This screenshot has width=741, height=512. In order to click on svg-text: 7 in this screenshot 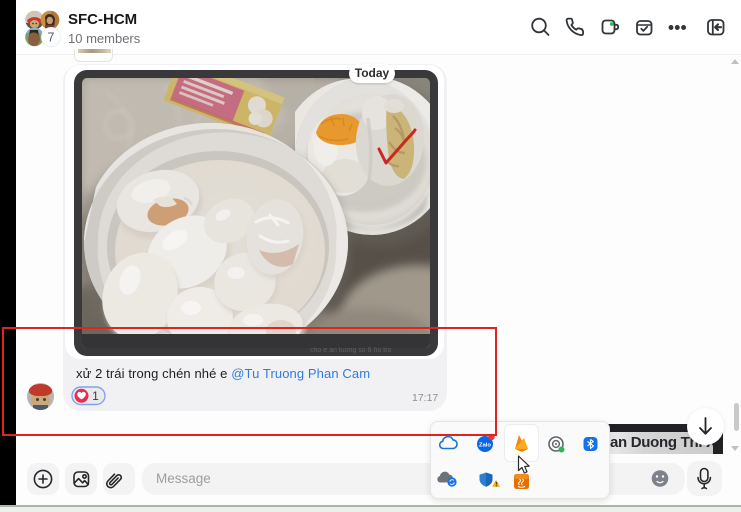, I will do `click(51, 37)`.